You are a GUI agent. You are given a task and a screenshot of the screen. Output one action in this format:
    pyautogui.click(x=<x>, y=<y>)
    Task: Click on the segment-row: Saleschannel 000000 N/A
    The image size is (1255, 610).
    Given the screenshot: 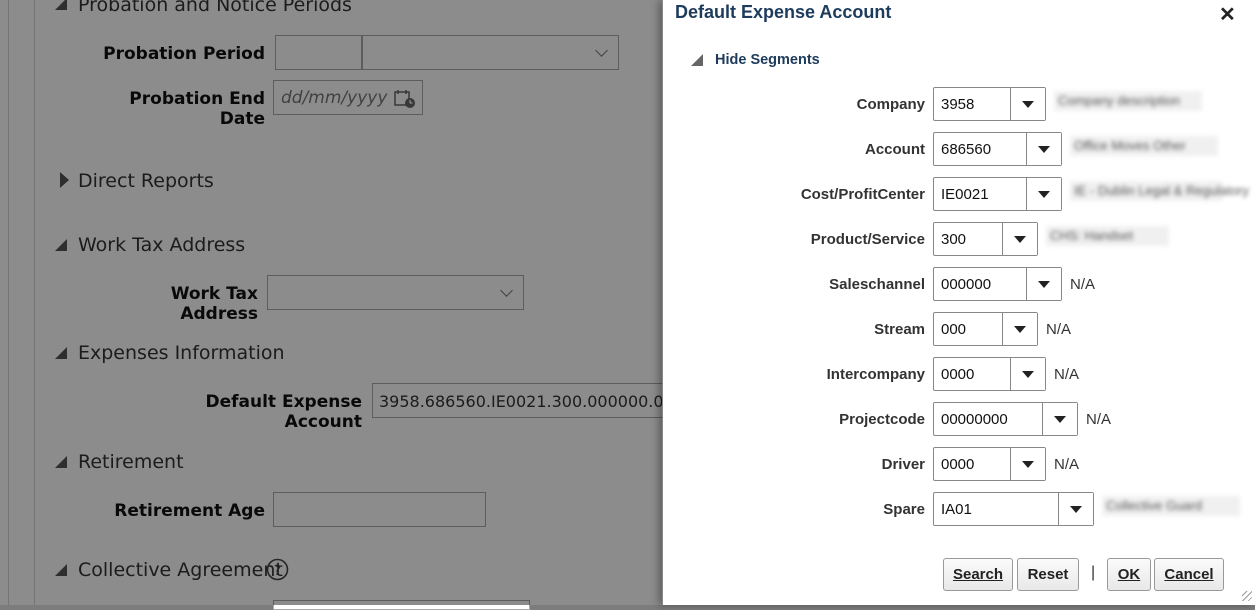 What is the action you would take?
    pyautogui.click(x=959, y=285)
    